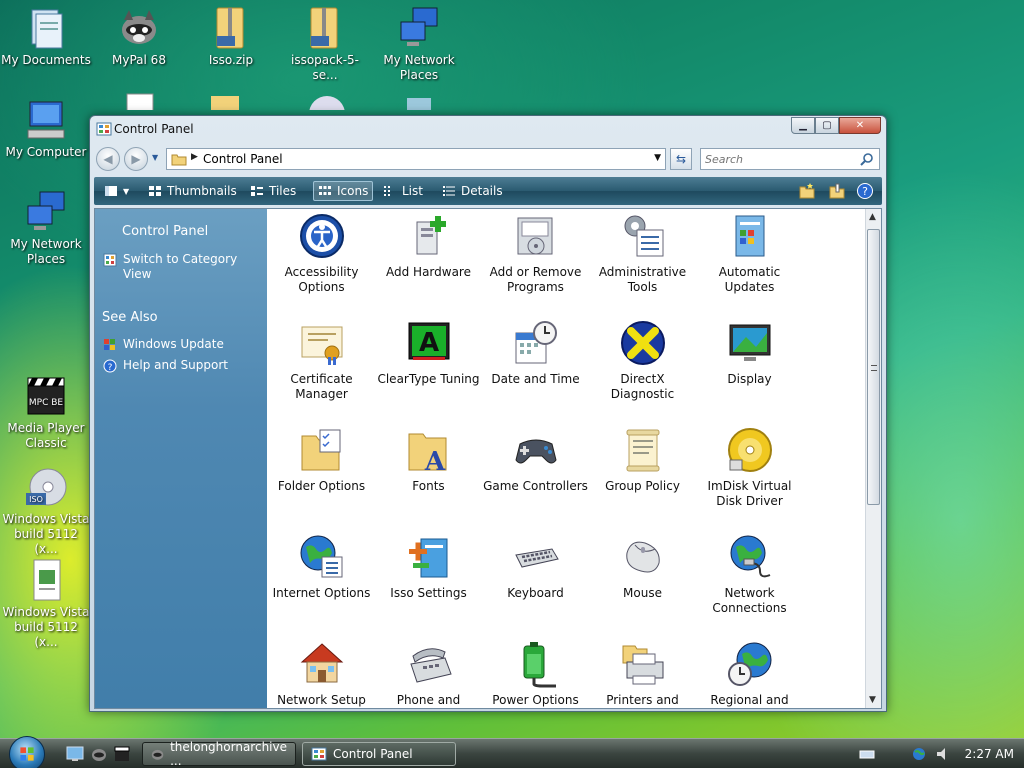 This screenshot has height=768, width=1024. Describe the element at coordinates (827, 125) in the screenshot. I see `maximize-button: ▢` at that location.